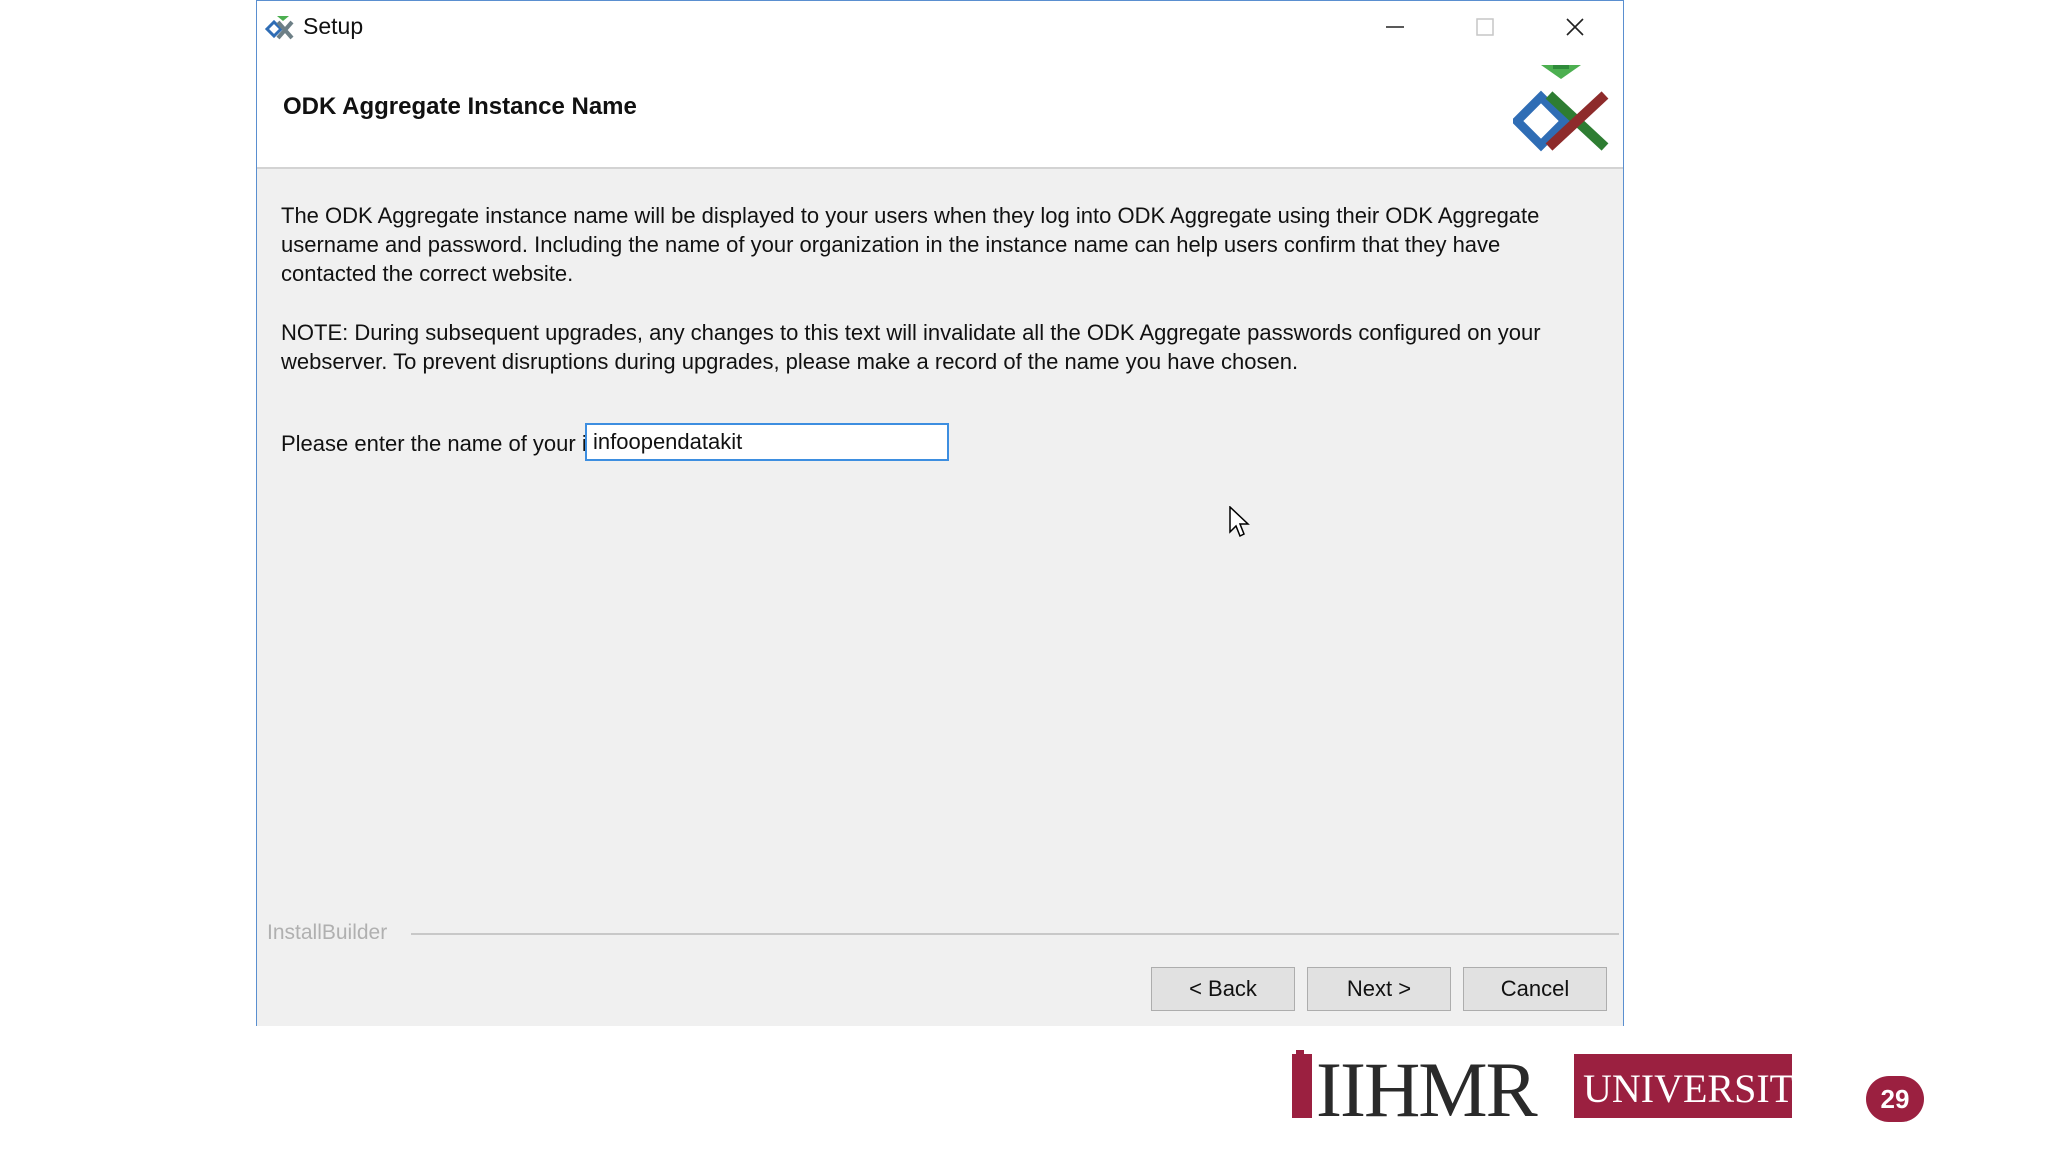  Describe the element at coordinates (1015, 934) in the screenshot. I see `footer-divider` at that location.